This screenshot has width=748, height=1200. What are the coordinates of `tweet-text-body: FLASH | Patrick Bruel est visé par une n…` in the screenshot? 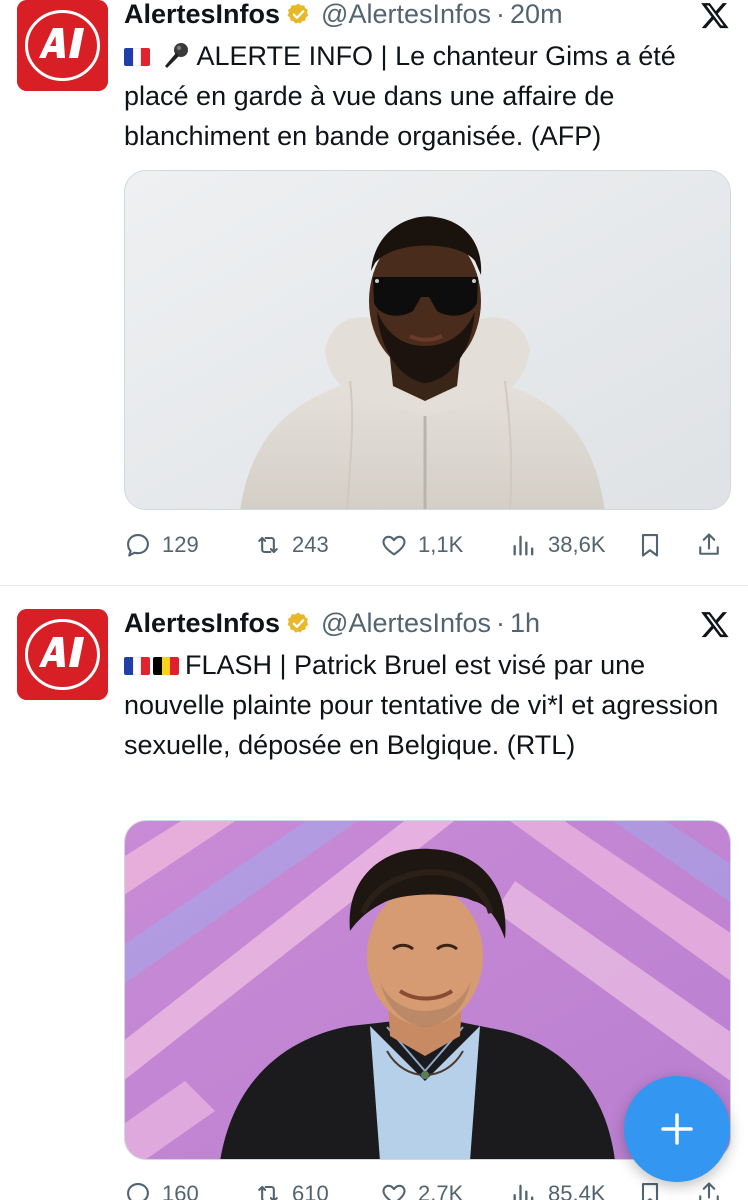 It's located at (421, 705).